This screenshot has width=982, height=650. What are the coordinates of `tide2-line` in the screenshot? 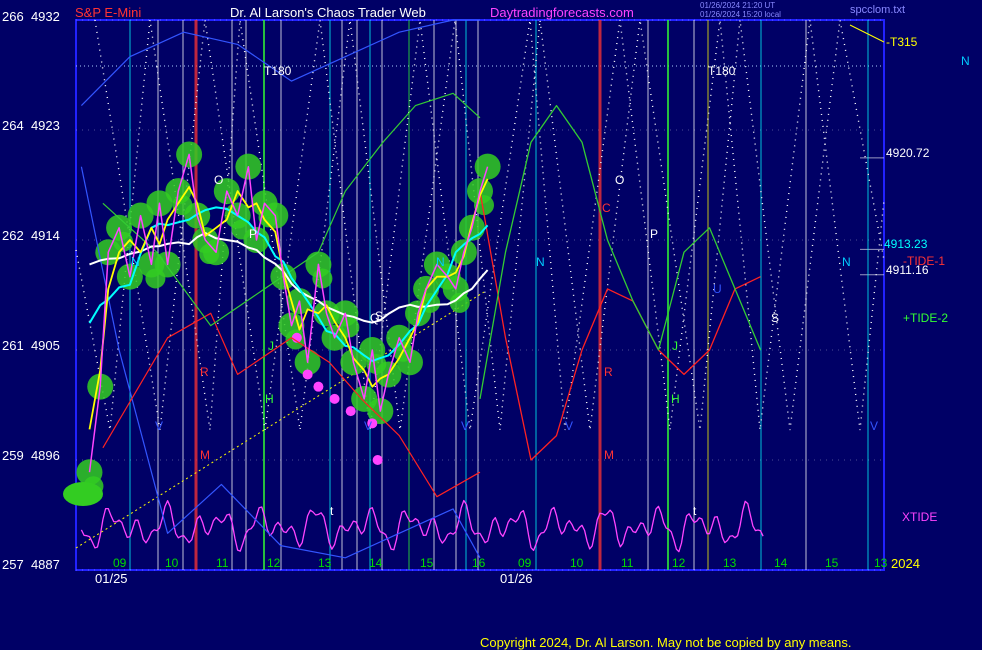 It's located at (620, 252).